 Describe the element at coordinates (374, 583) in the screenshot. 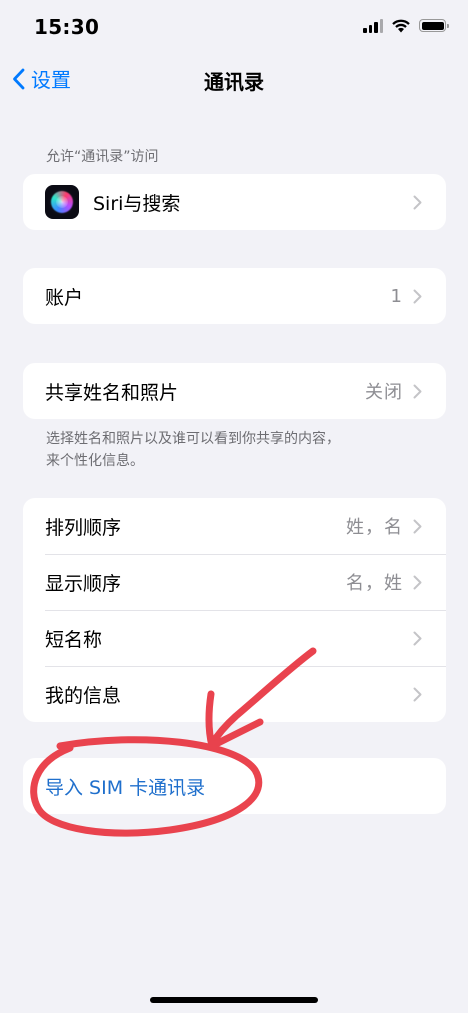

I see `display-order-value: 名，姓` at that location.